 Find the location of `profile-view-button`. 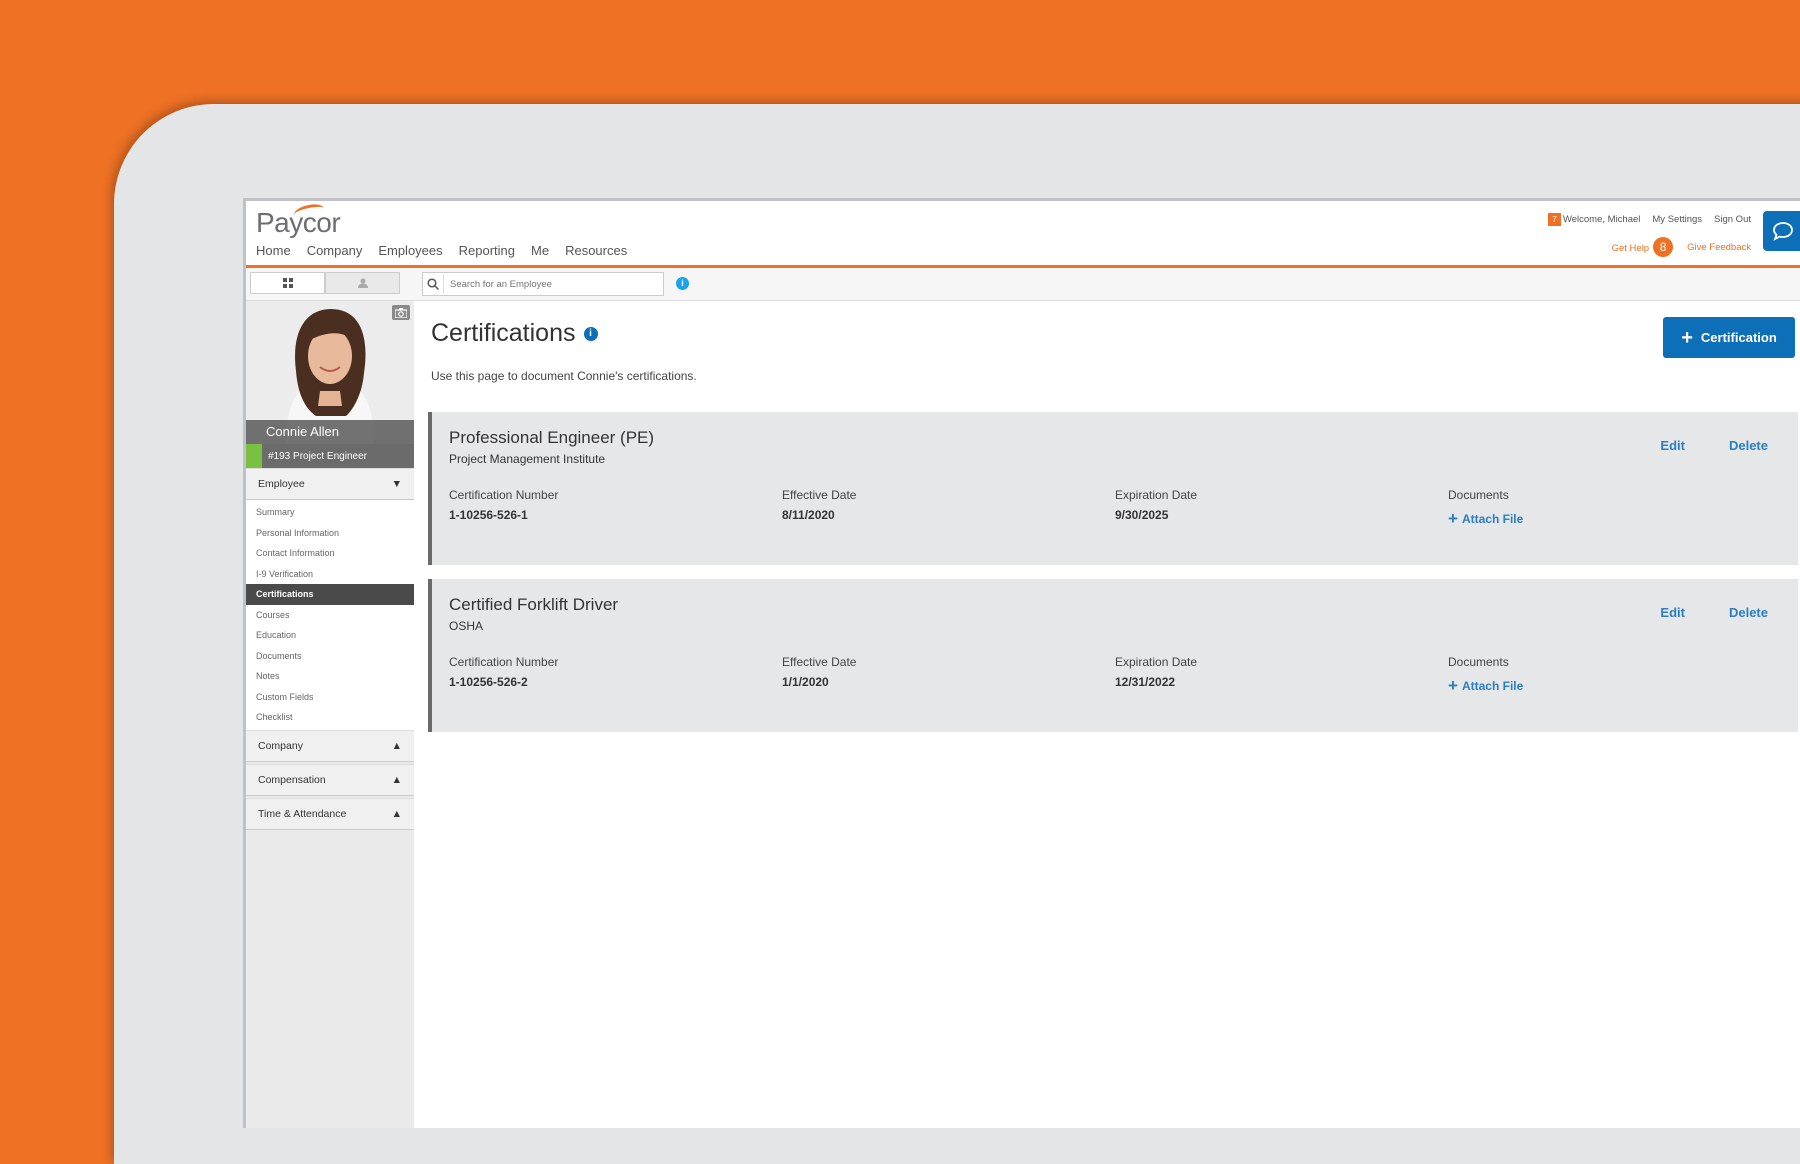

profile-view-button is located at coordinates (362, 283).